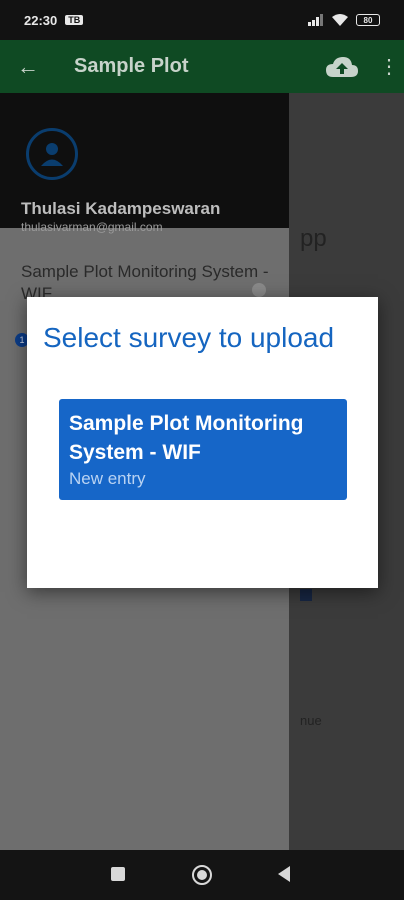 The width and height of the screenshot is (404, 900). Describe the element at coordinates (74, 20) in the screenshot. I see `notification-icon: TB` at that location.